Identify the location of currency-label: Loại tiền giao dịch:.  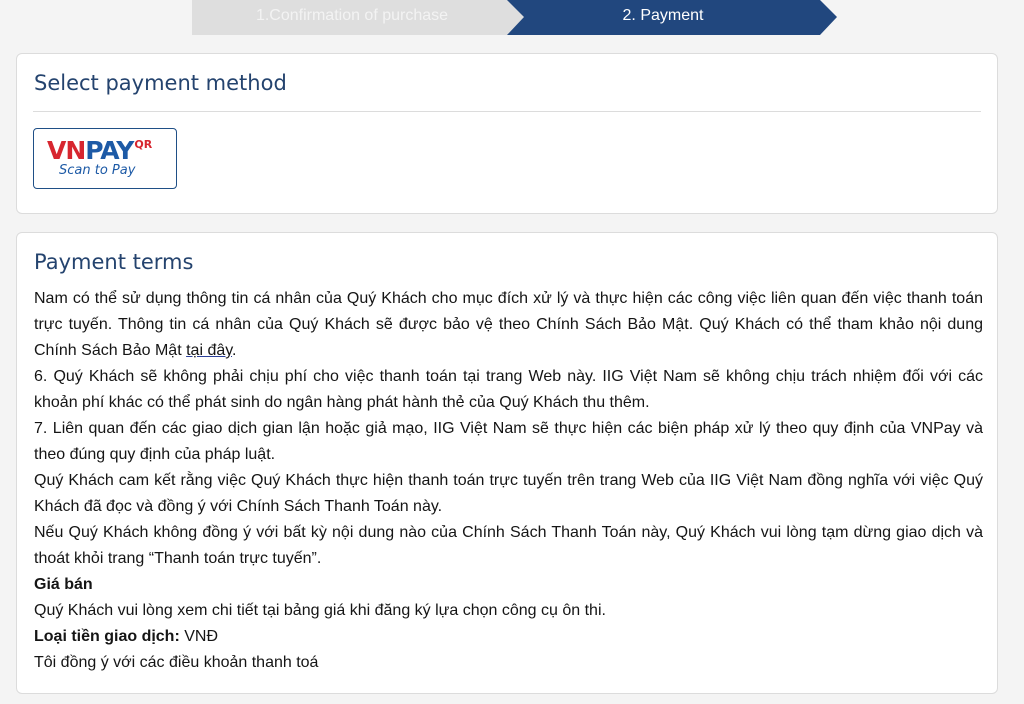
(107, 636).